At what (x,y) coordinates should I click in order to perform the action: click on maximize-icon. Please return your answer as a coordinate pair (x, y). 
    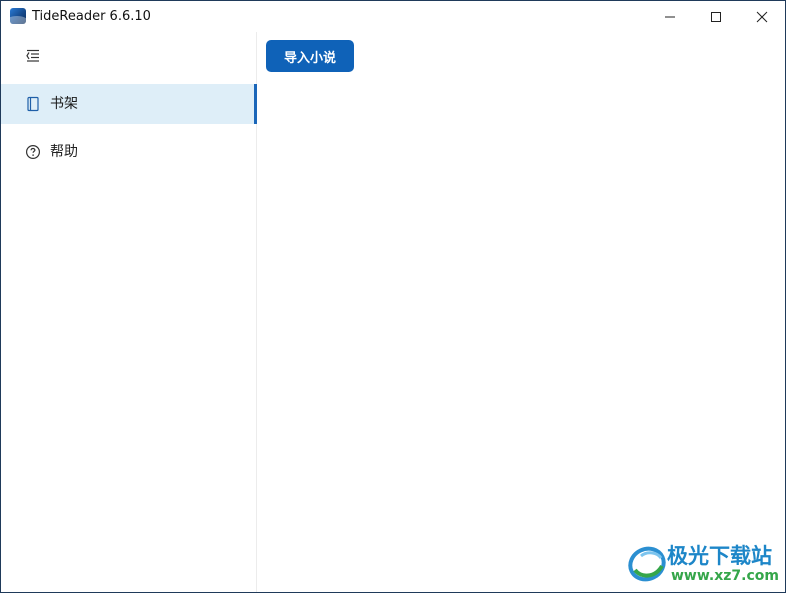
    Looking at the image, I should click on (716, 16).